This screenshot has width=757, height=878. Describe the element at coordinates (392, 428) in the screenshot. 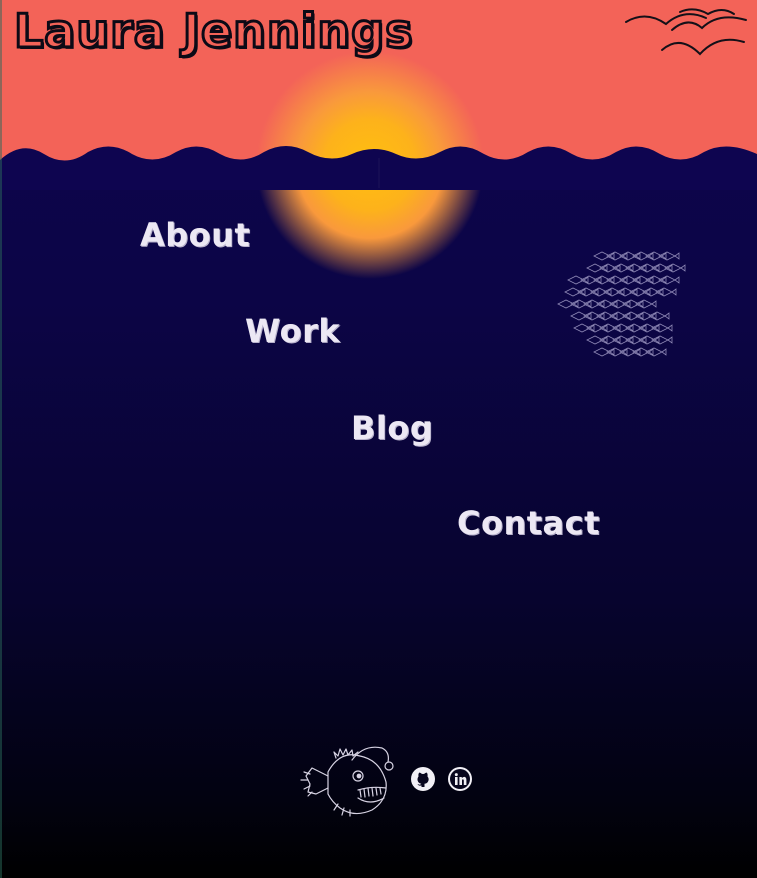

I see `nav-blog: Blog` at that location.